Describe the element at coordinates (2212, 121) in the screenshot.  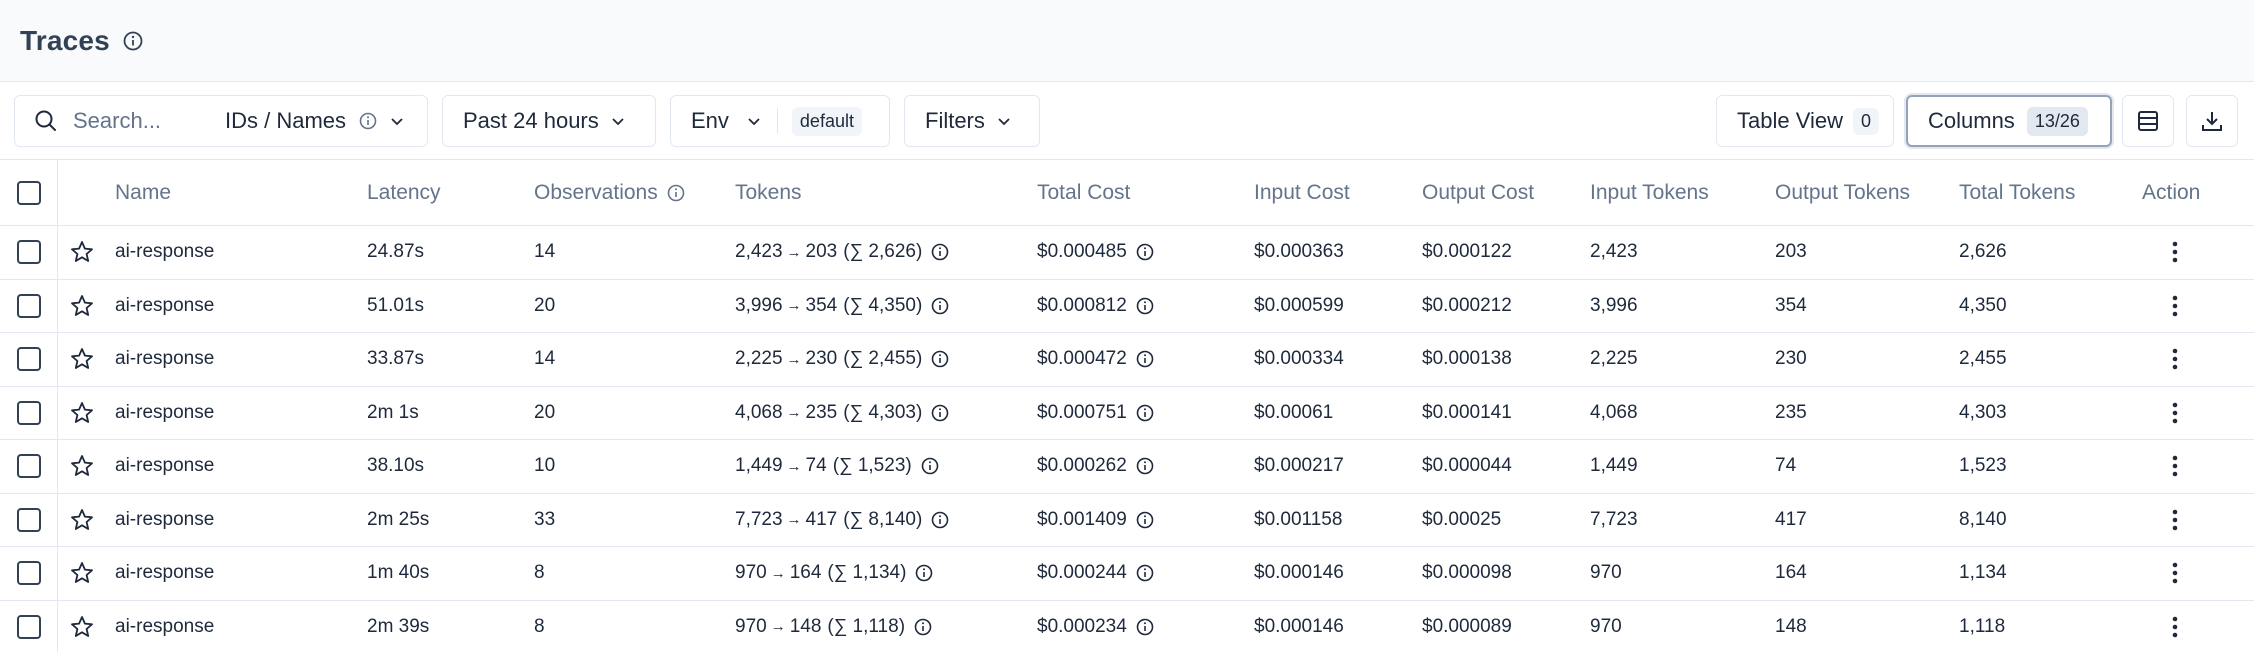
I see `download-button` at that location.